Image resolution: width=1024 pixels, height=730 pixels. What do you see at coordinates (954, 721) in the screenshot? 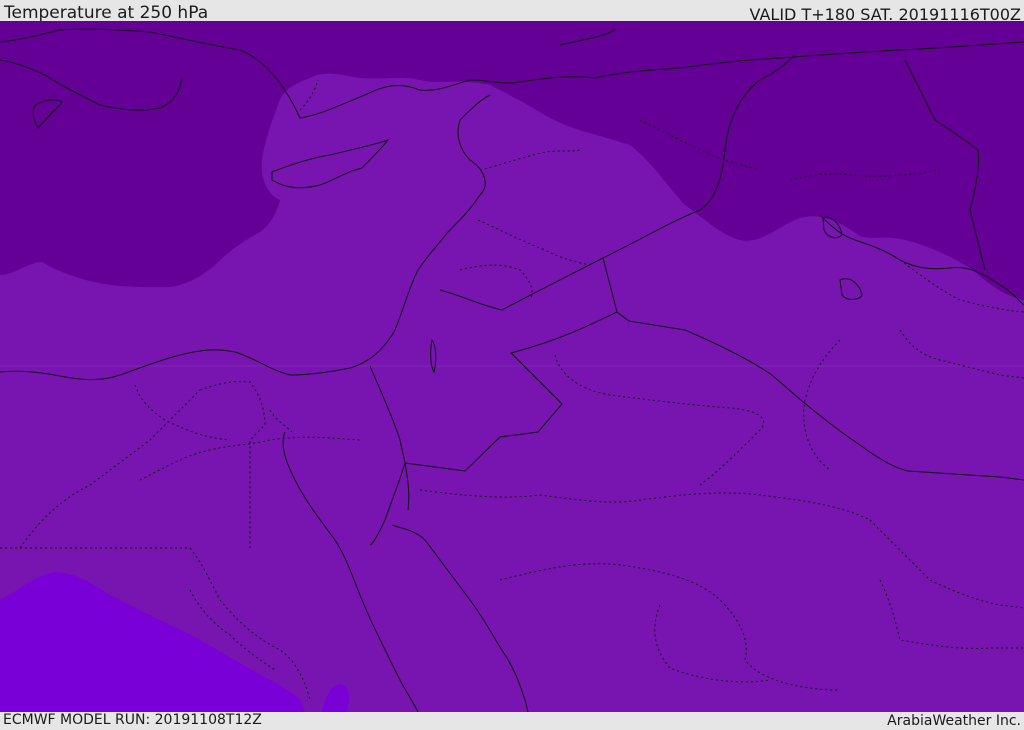
I see `credit-label: ArabiaWeather Inc.` at bounding box center [954, 721].